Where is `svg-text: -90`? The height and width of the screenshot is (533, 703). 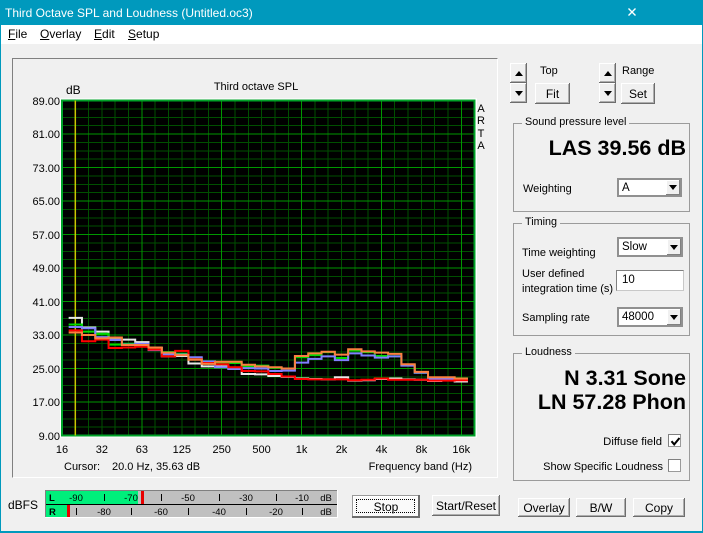
svg-text: -90 is located at coordinates (76, 498).